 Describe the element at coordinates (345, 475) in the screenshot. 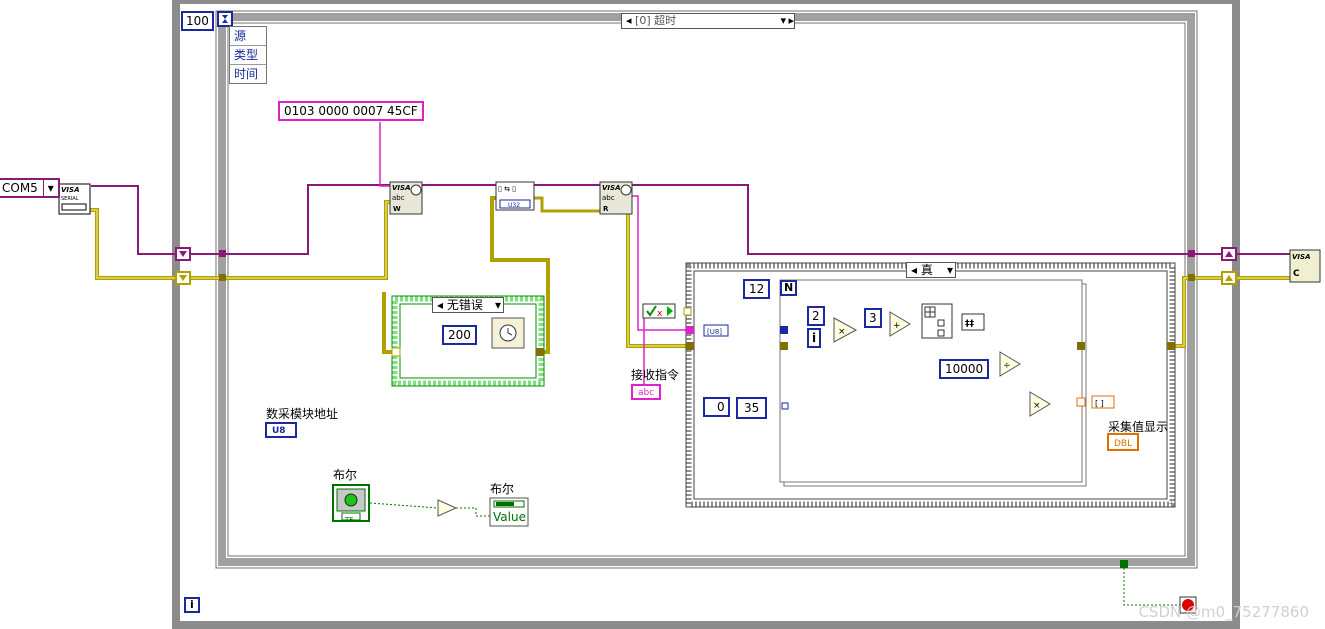

I see `bool-control-label: 布尔` at that location.